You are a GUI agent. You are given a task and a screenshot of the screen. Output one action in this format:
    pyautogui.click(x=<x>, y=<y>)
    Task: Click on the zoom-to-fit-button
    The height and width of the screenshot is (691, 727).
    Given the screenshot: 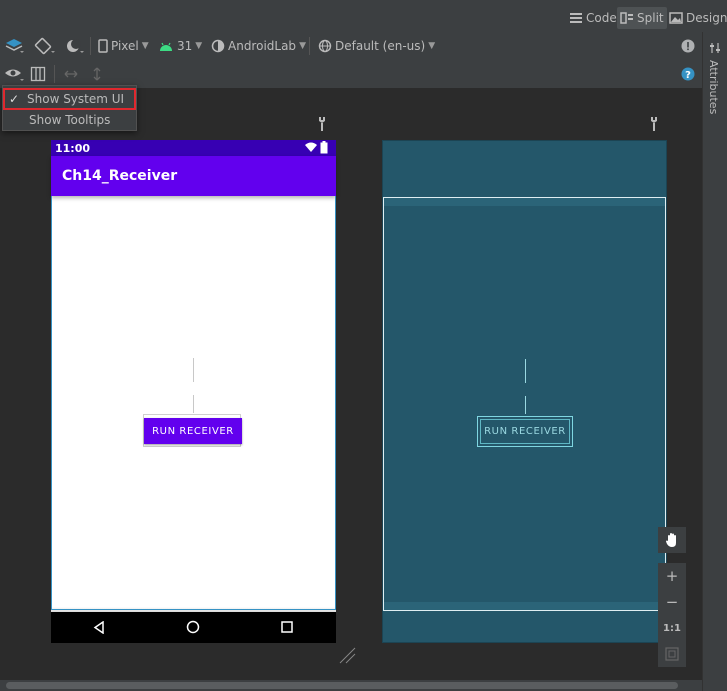 What is the action you would take?
    pyautogui.click(x=672, y=654)
    